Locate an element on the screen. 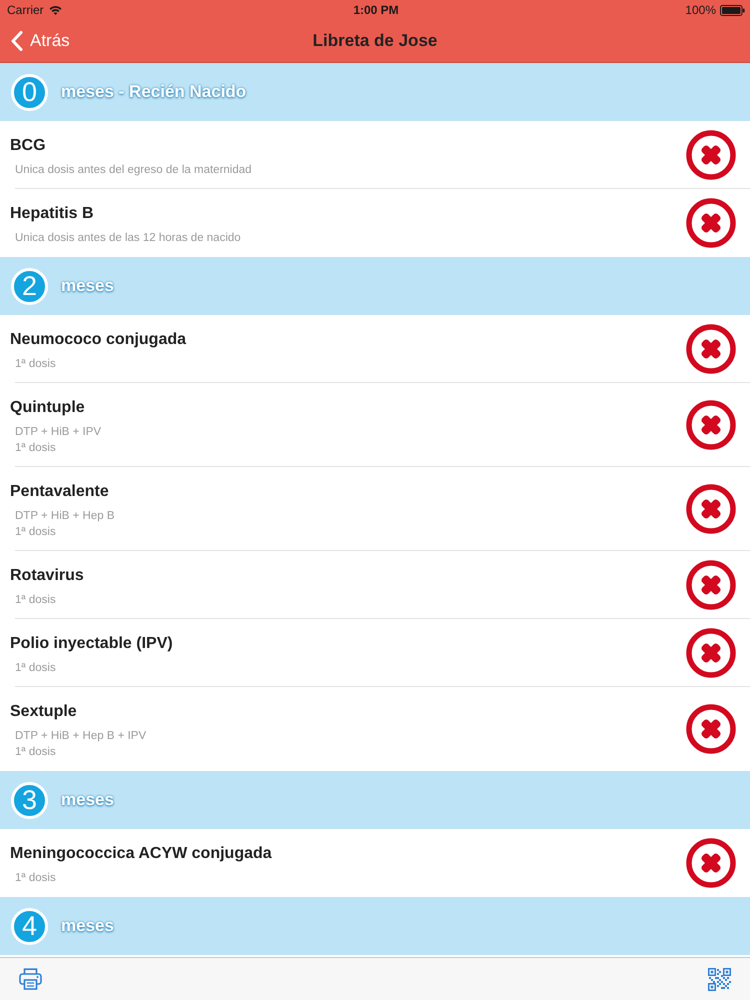 This screenshot has width=750, height=1000. nav-title: Libreta de Jose is located at coordinates (375, 41).